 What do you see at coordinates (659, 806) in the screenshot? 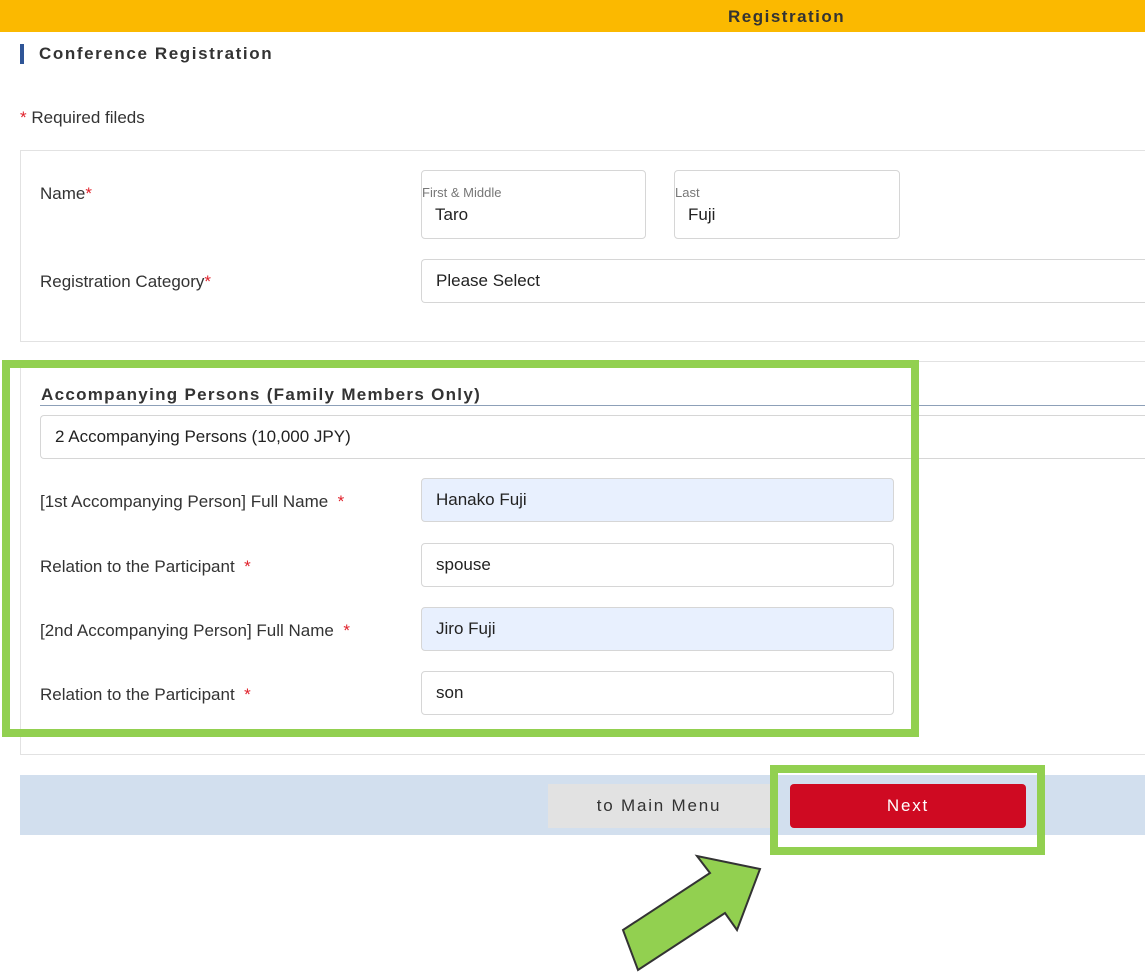
I see `main-menu-button: to Main Menu` at bounding box center [659, 806].